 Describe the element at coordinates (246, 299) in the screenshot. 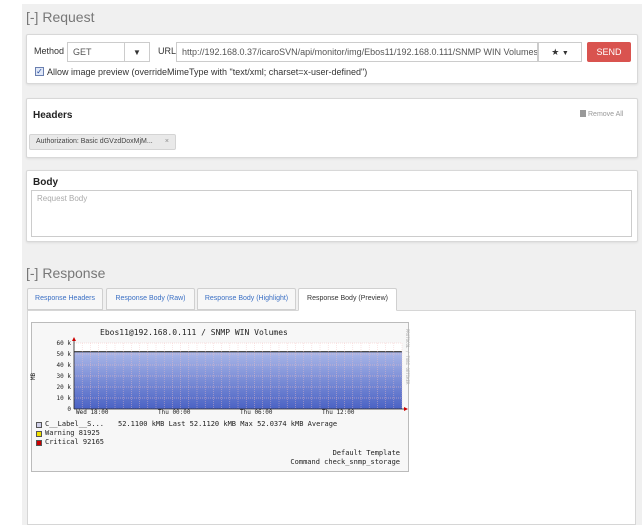

I see `tab-response-body-highlight: Response Body (Highlight)` at that location.